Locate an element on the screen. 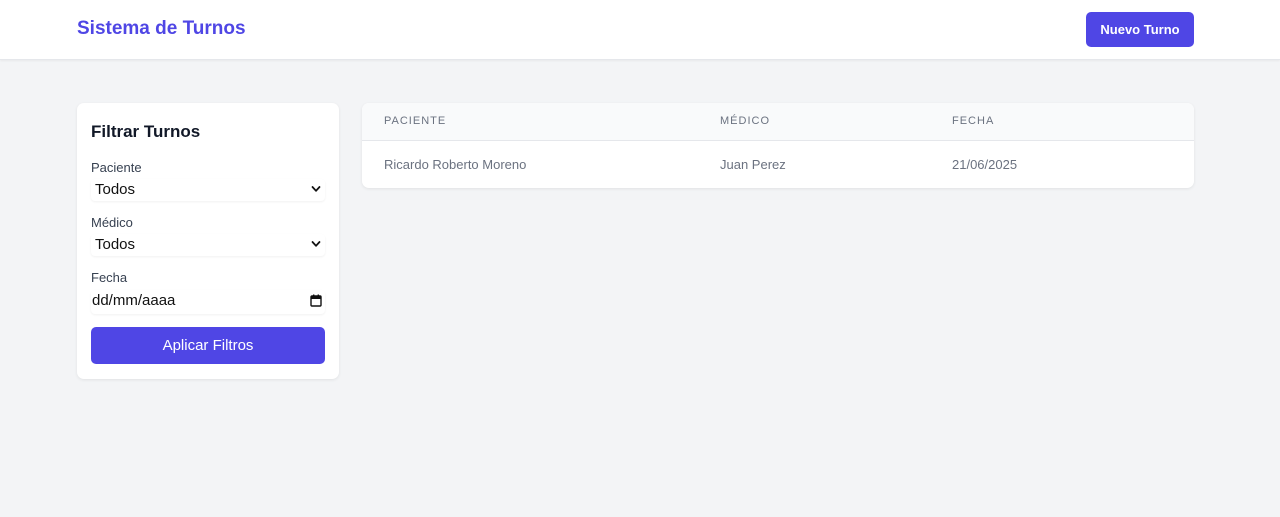 Image resolution: width=1280 pixels, height=517 pixels. patient-select: Todos is located at coordinates (208, 190).